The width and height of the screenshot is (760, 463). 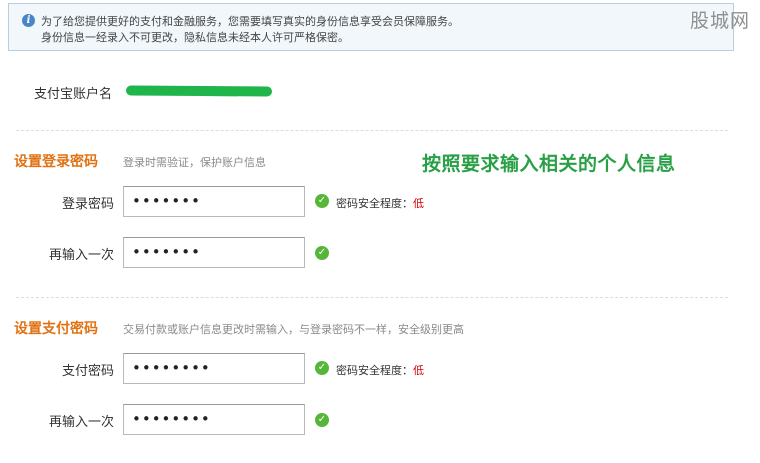 I want to click on login-password-section-title: 设置登录密码, so click(x=56, y=162).